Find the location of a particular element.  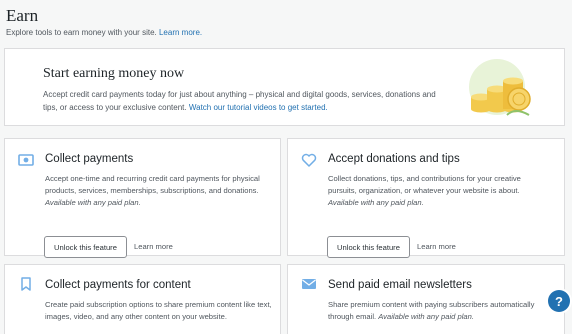

card-title: Collect payments for content is located at coordinates (118, 285).